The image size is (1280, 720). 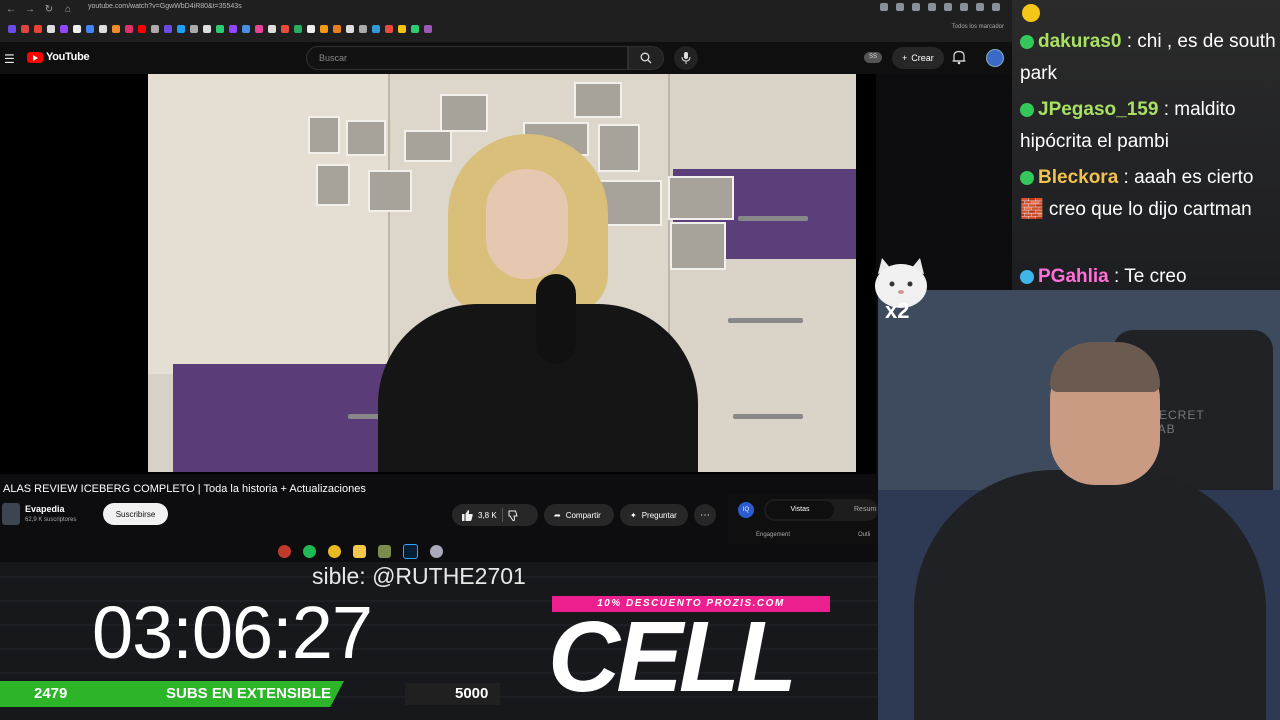 What do you see at coordinates (959, 57) in the screenshot?
I see `bell-icon` at bounding box center [959, 57].